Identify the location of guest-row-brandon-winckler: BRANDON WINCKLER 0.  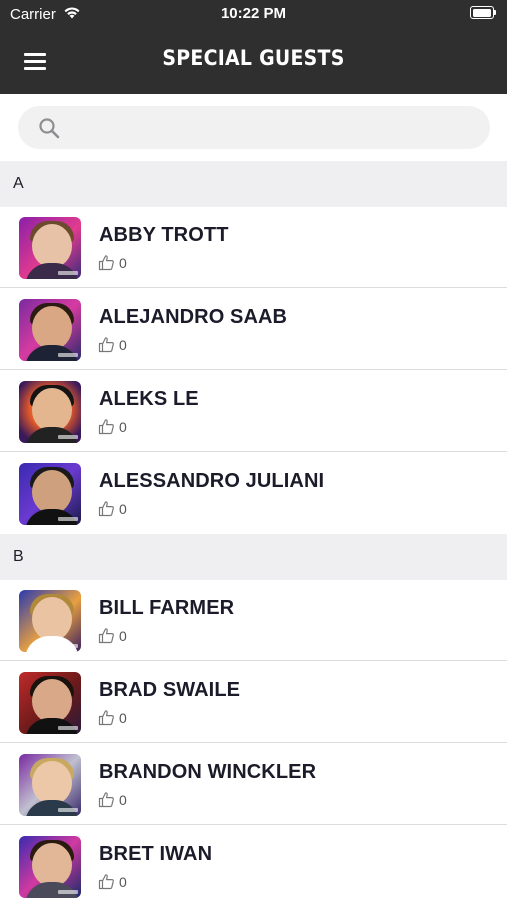
(253, 784).